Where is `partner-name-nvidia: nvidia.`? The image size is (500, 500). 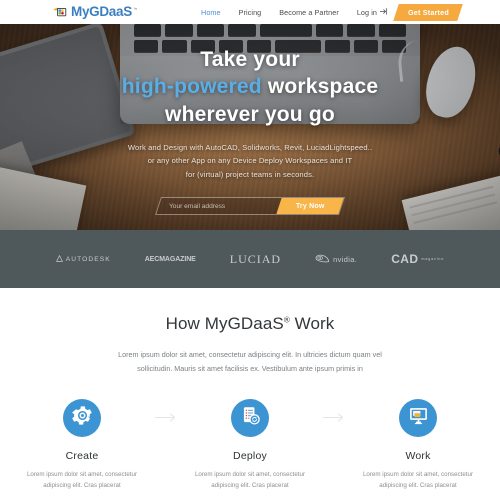 partner-name-nvidia: nvidia. is located at coordinates (345, 259).